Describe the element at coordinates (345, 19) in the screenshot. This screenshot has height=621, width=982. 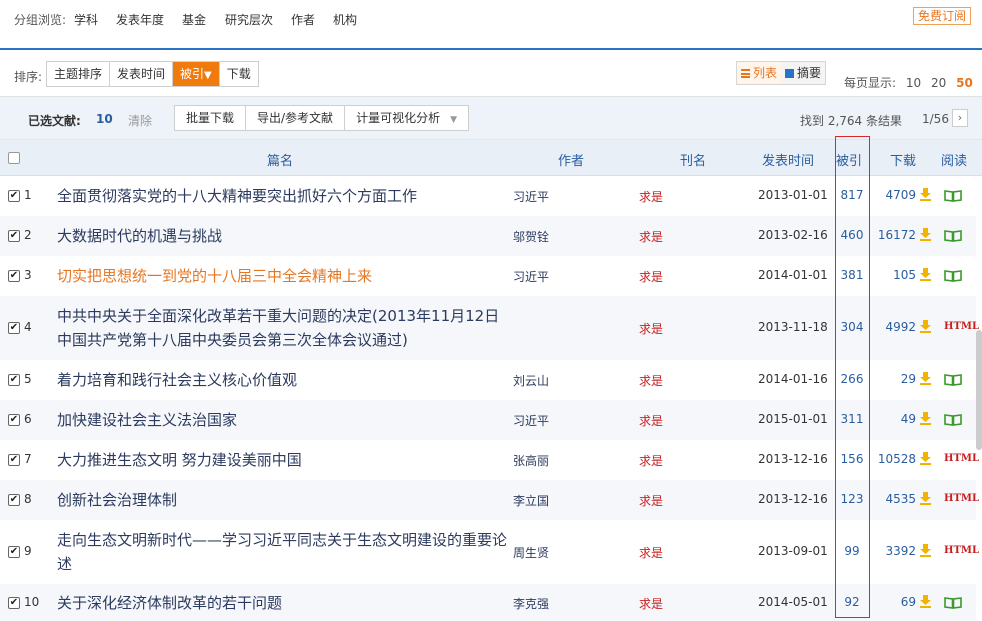
I see `group-institution: 机构` at that location.